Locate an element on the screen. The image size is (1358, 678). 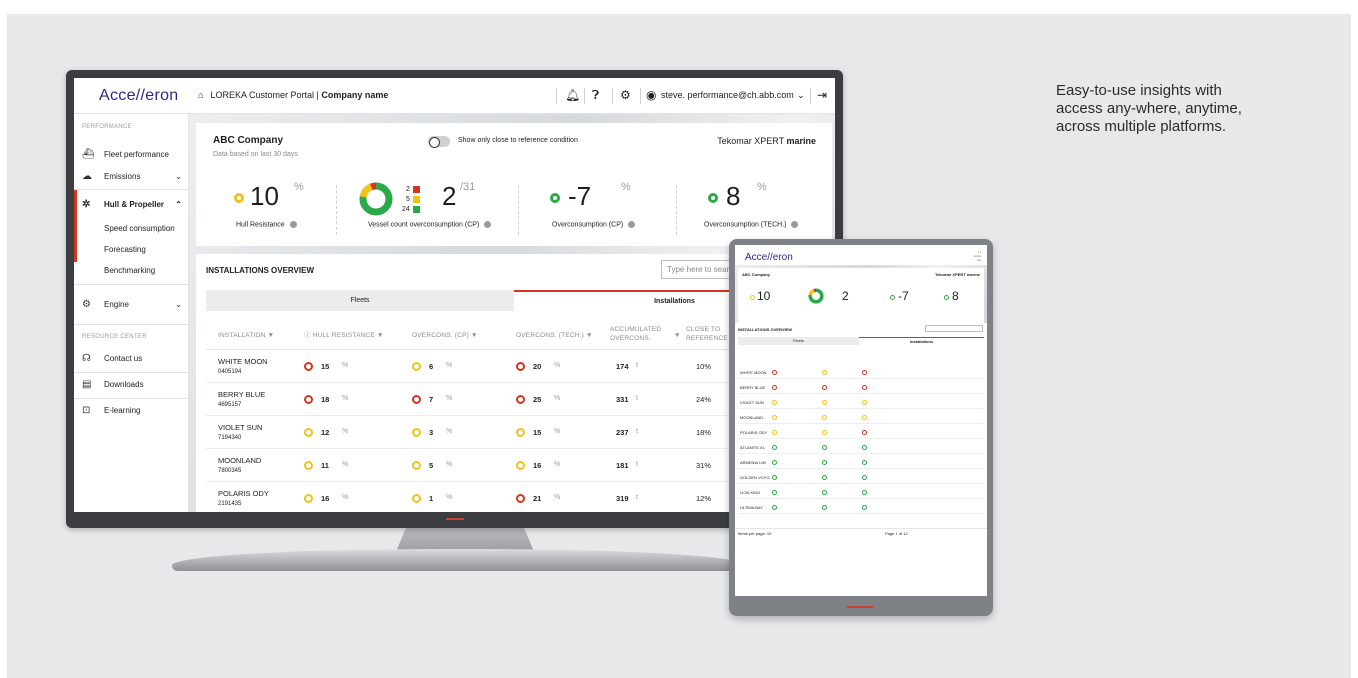
installation-id: 2191435 is located at coordinates (230, 504).